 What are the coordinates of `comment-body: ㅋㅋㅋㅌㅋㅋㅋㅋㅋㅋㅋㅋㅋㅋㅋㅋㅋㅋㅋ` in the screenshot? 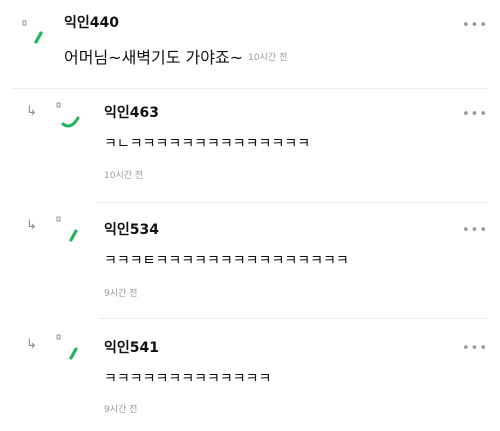 It's located at (226, 261).